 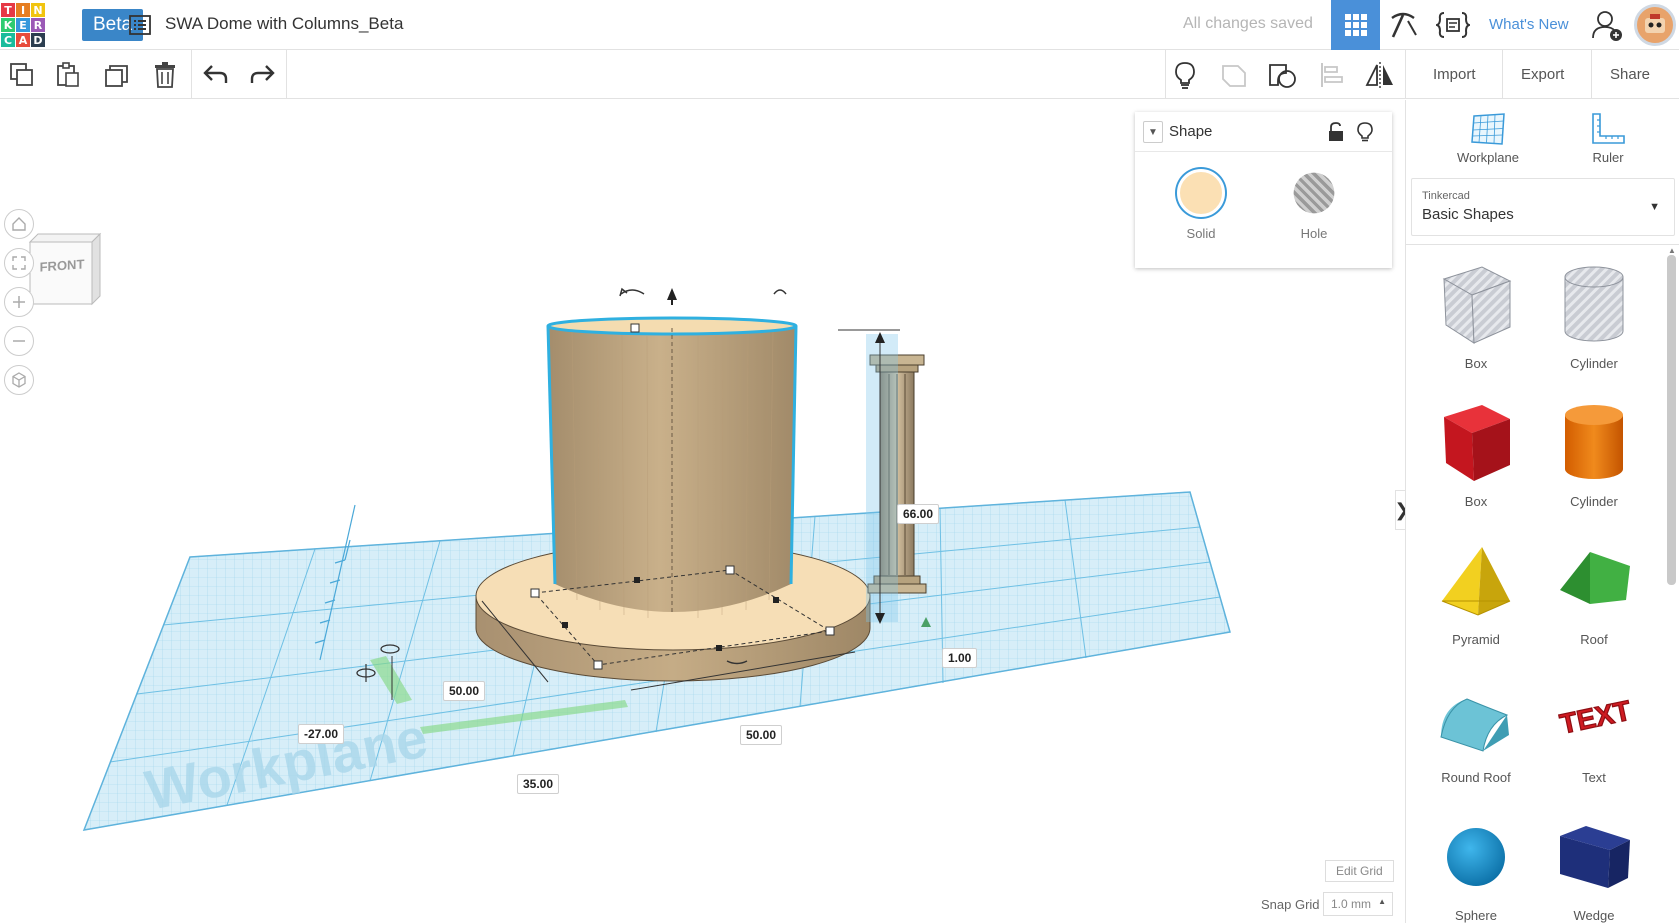 I want to click on logo-letter: A, so click(x=23, y=40).